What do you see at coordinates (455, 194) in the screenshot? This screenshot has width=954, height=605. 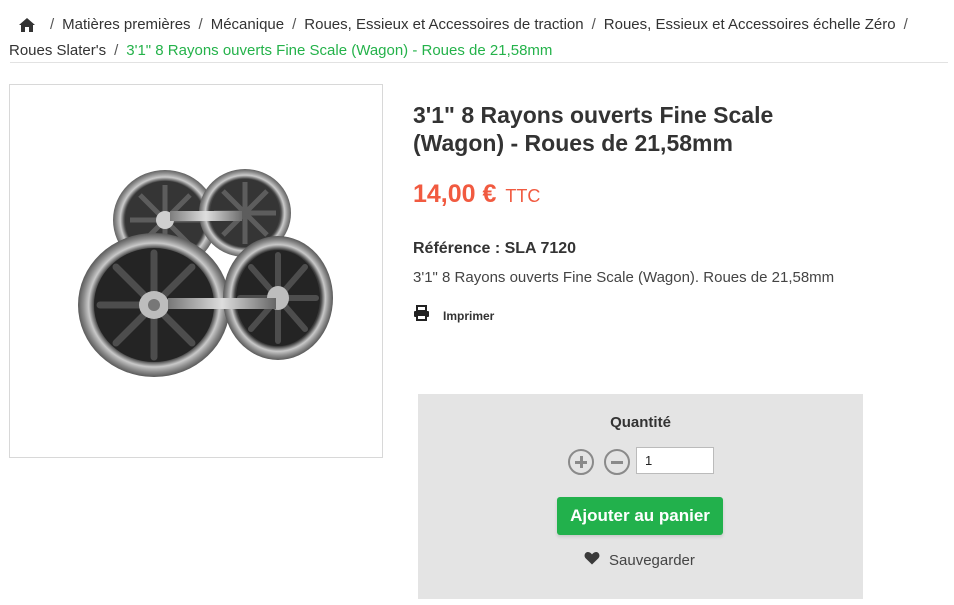 I see `price-value: 14,00 €` at bounding box center [455, 194].